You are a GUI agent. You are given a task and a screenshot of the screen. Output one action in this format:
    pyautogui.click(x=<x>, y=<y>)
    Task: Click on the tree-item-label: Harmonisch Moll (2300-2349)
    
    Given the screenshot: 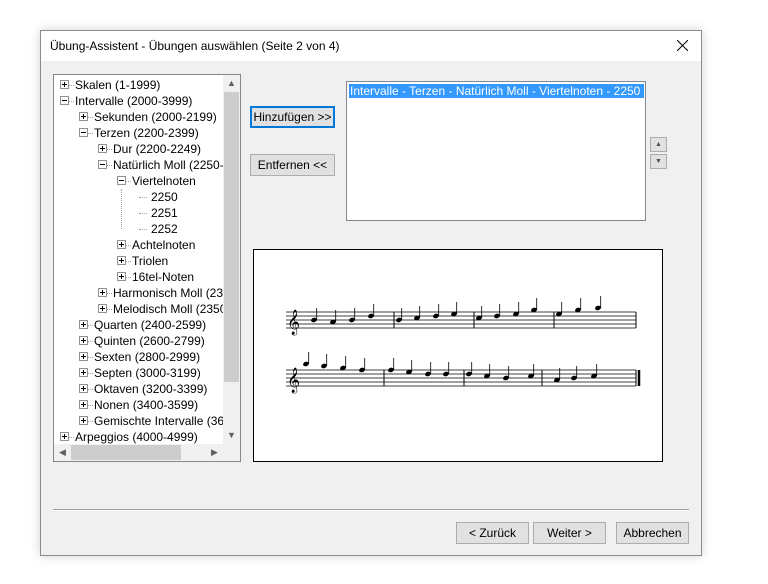 What is the action you would take?
    pyautogui.click(x=168, y=293)
    